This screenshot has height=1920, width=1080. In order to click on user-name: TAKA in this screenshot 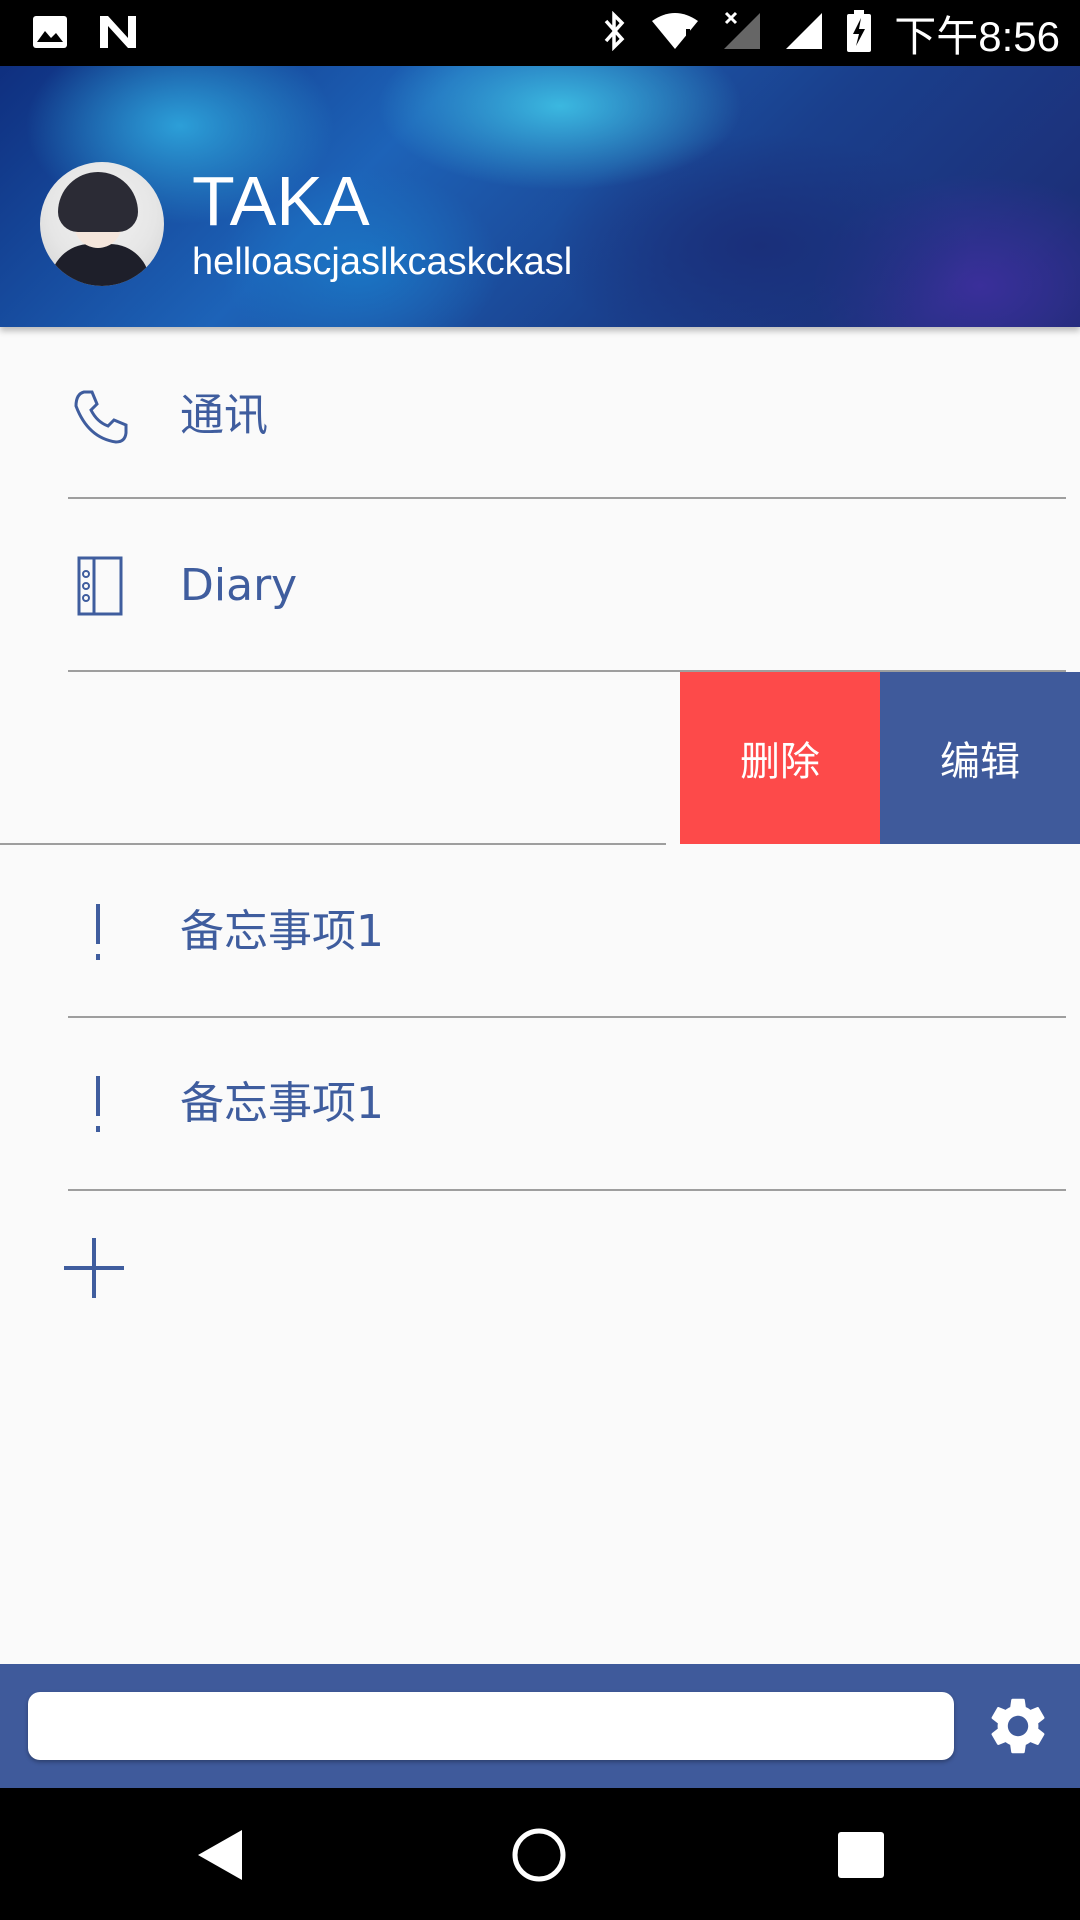, I will do `click(281, 201)`.